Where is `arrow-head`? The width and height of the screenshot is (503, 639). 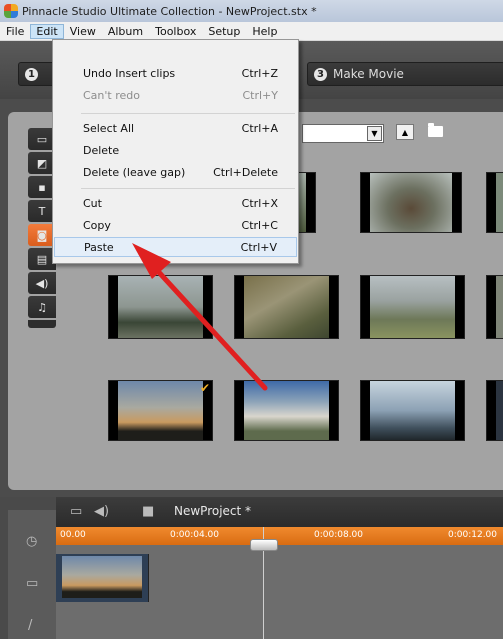
arrow-head is located at coordinates (151, 261).